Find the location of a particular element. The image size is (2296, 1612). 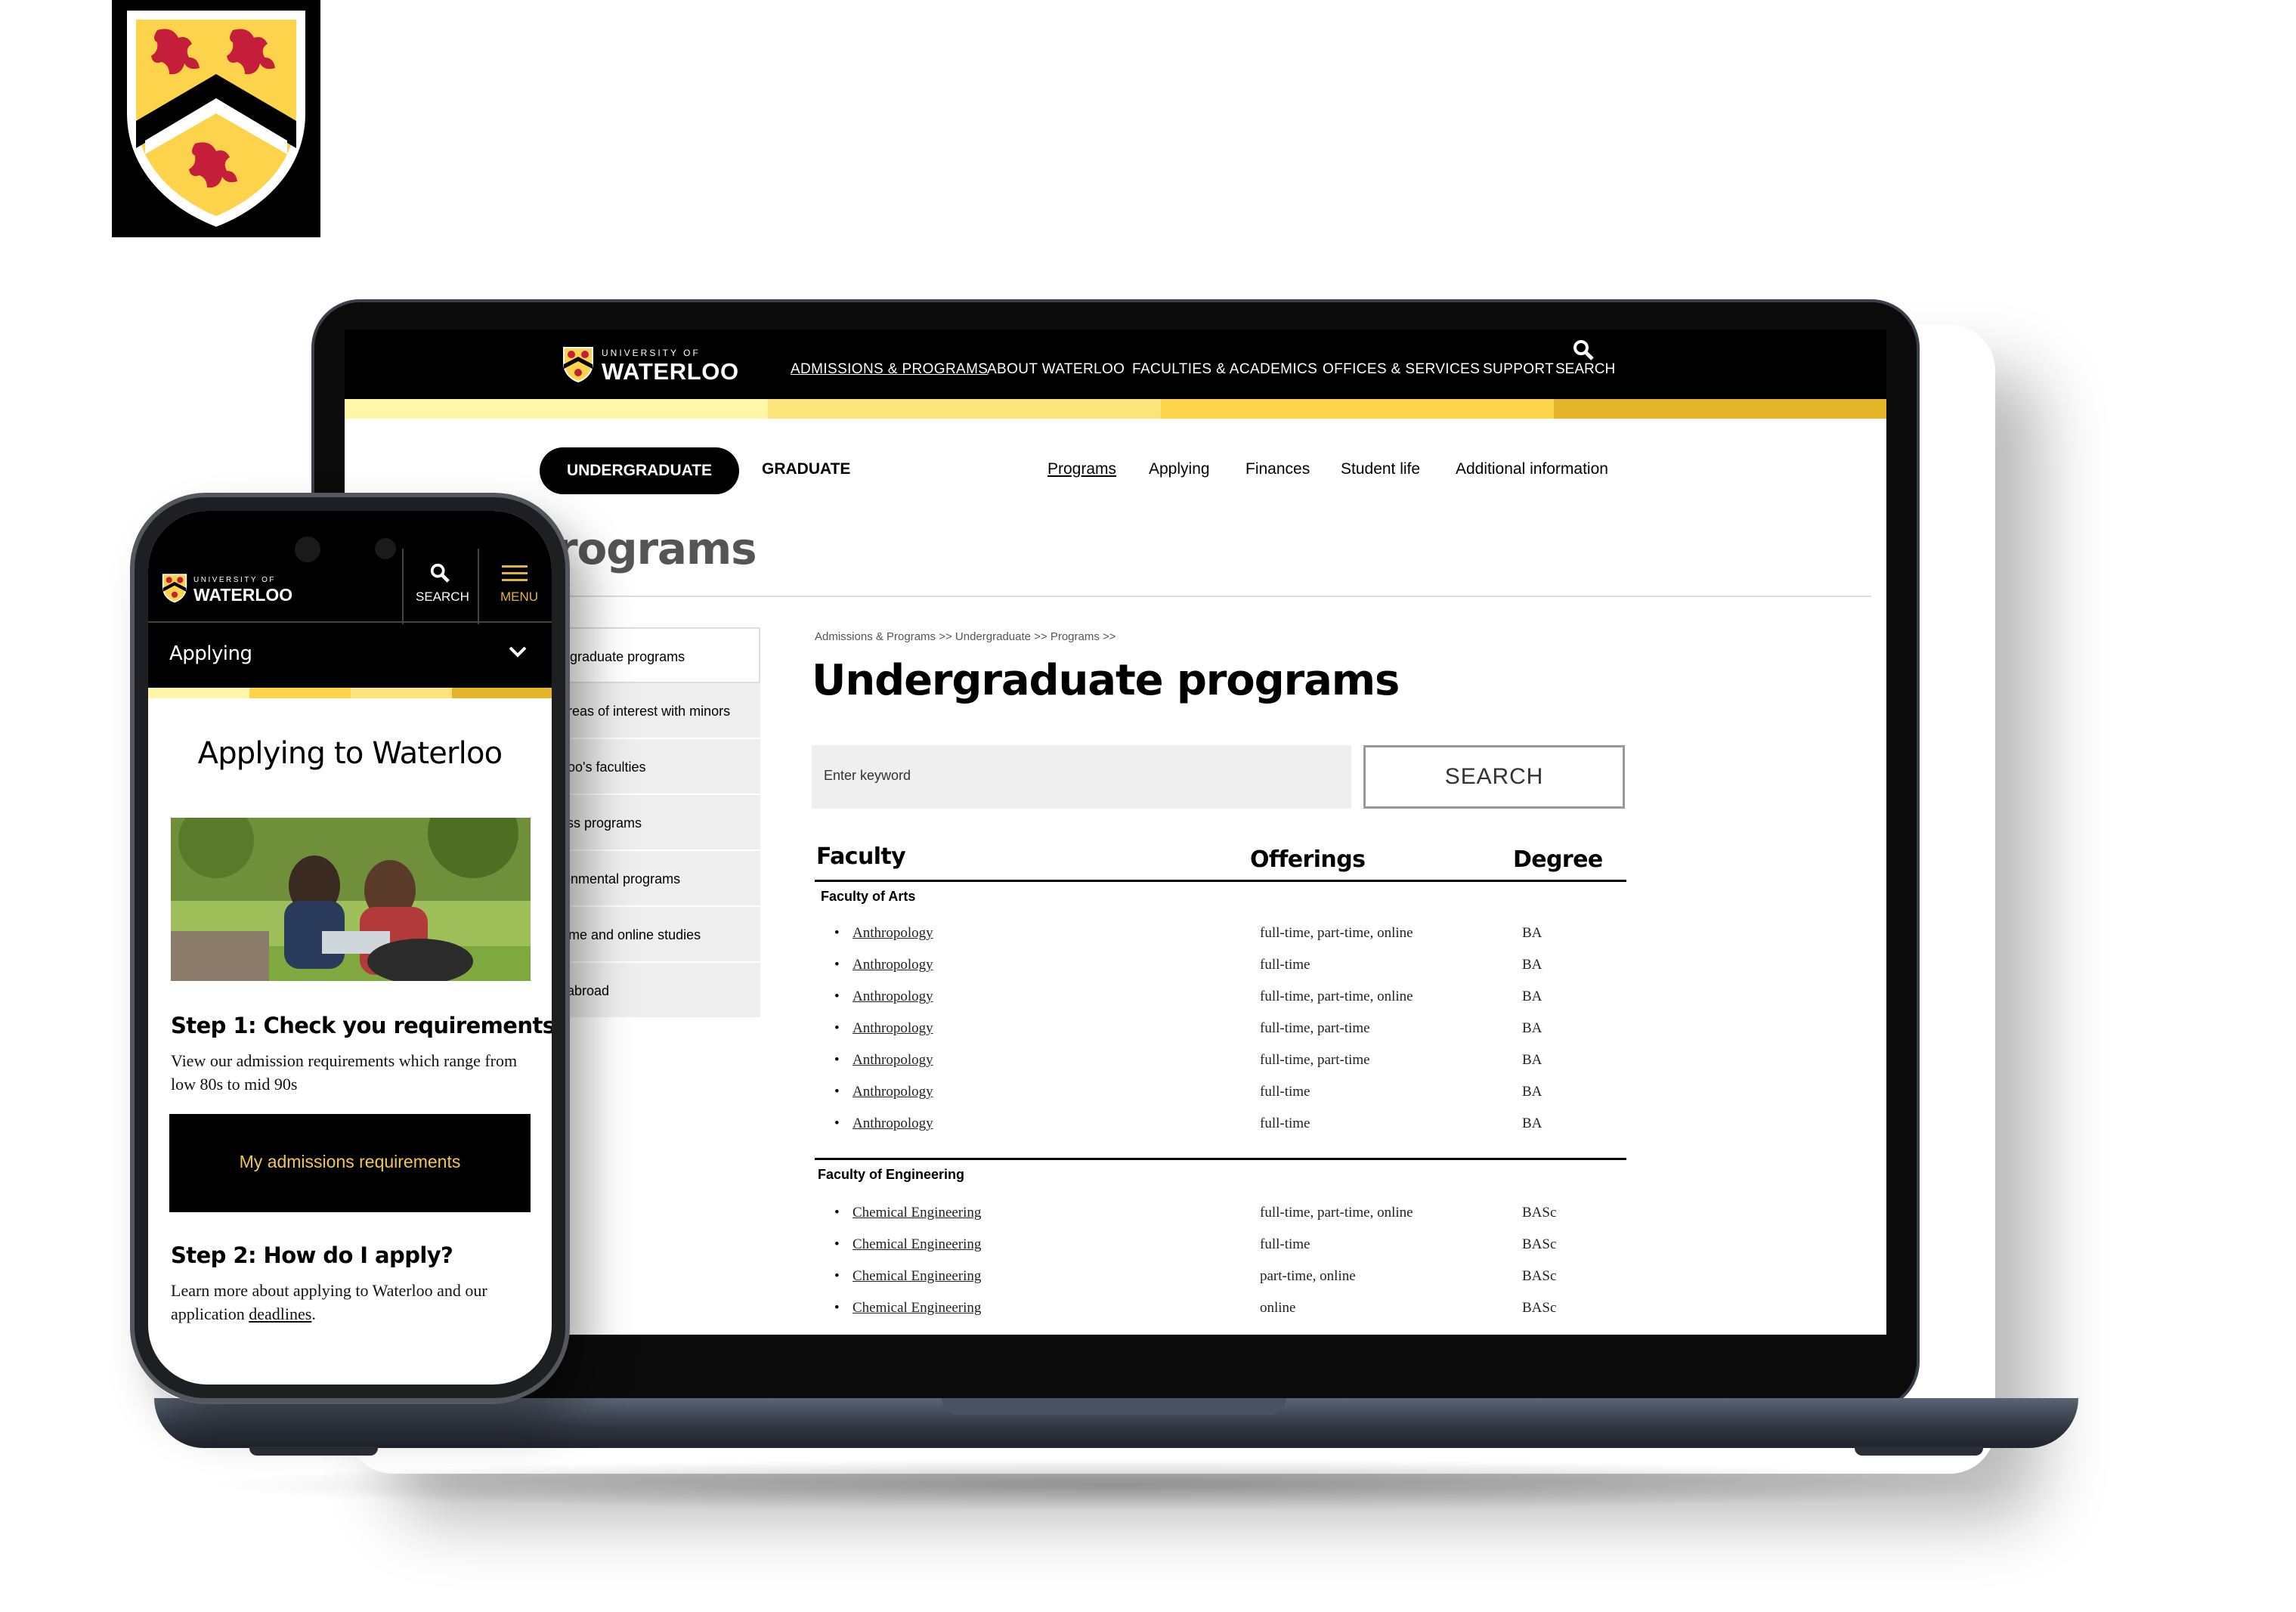

keyword-search-button: SEARCH is located at coordinates (1494, 777).